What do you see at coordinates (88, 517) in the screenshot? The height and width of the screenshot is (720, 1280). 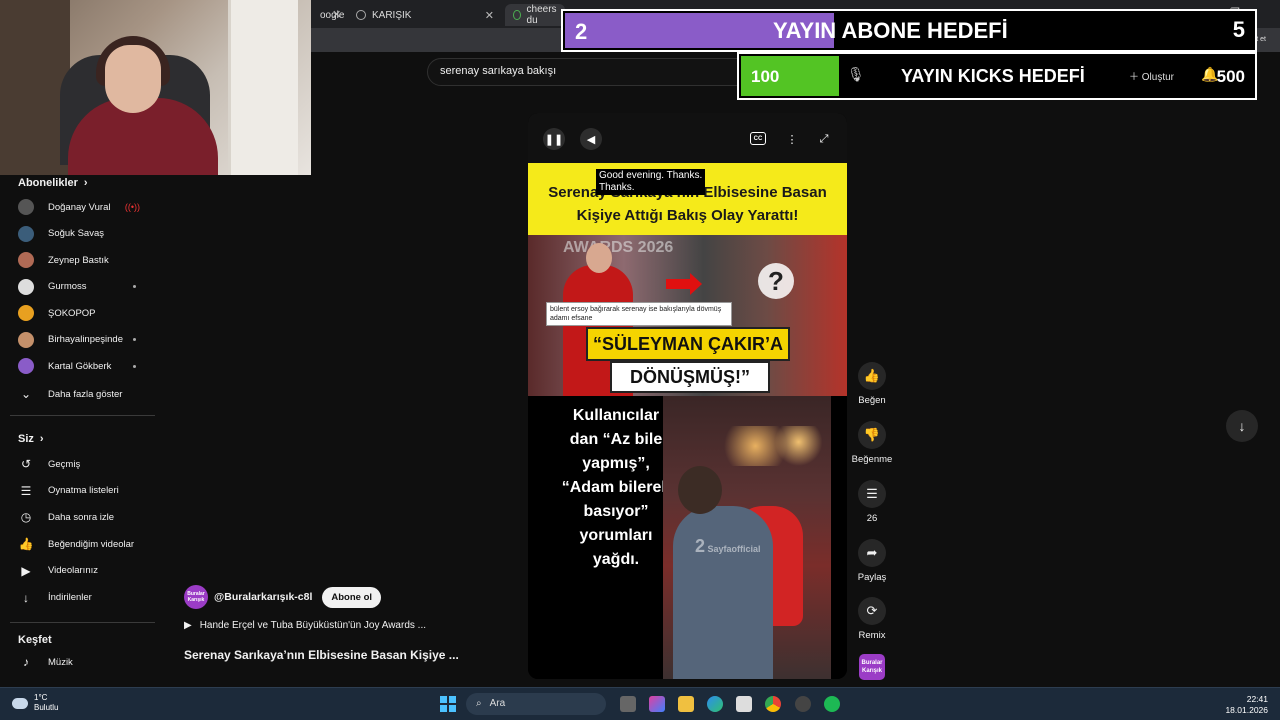 I see `sidebar-item: ◷ Daha sonra izle` at bounding box center [88, 517].